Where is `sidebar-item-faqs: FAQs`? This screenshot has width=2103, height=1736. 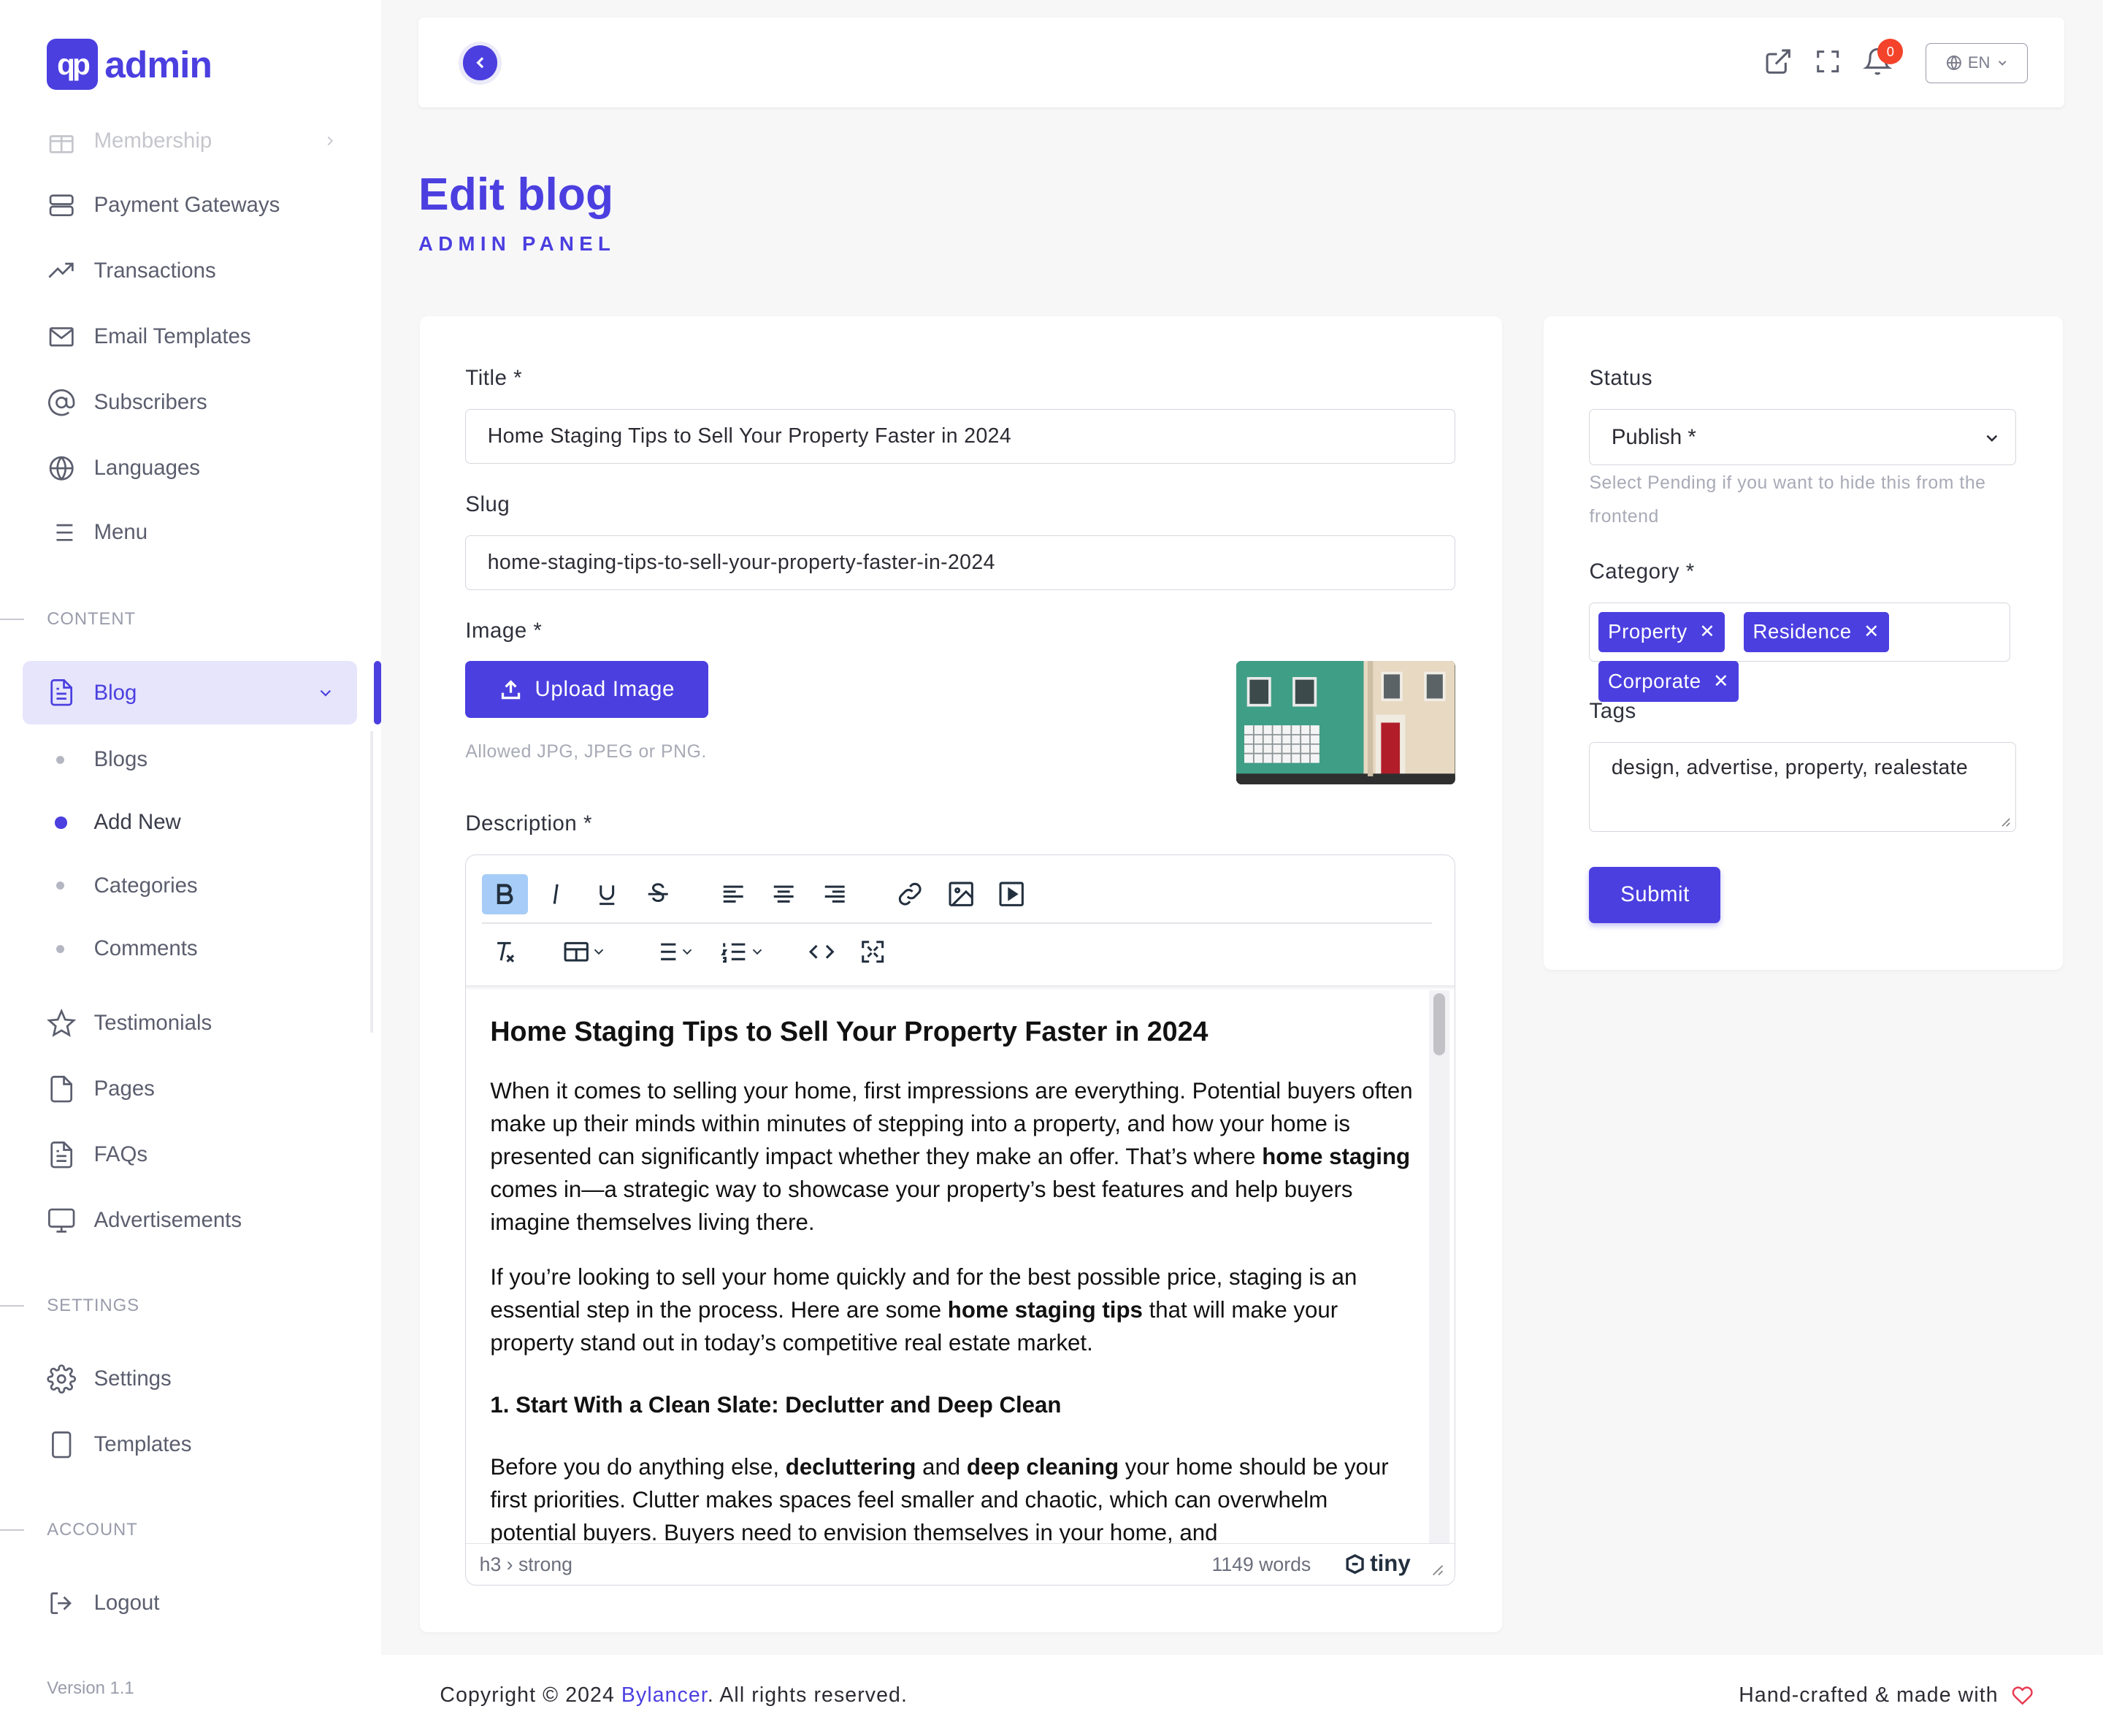 sidebar-item-faqs: FAQs is located at coordinates (97, 1154).